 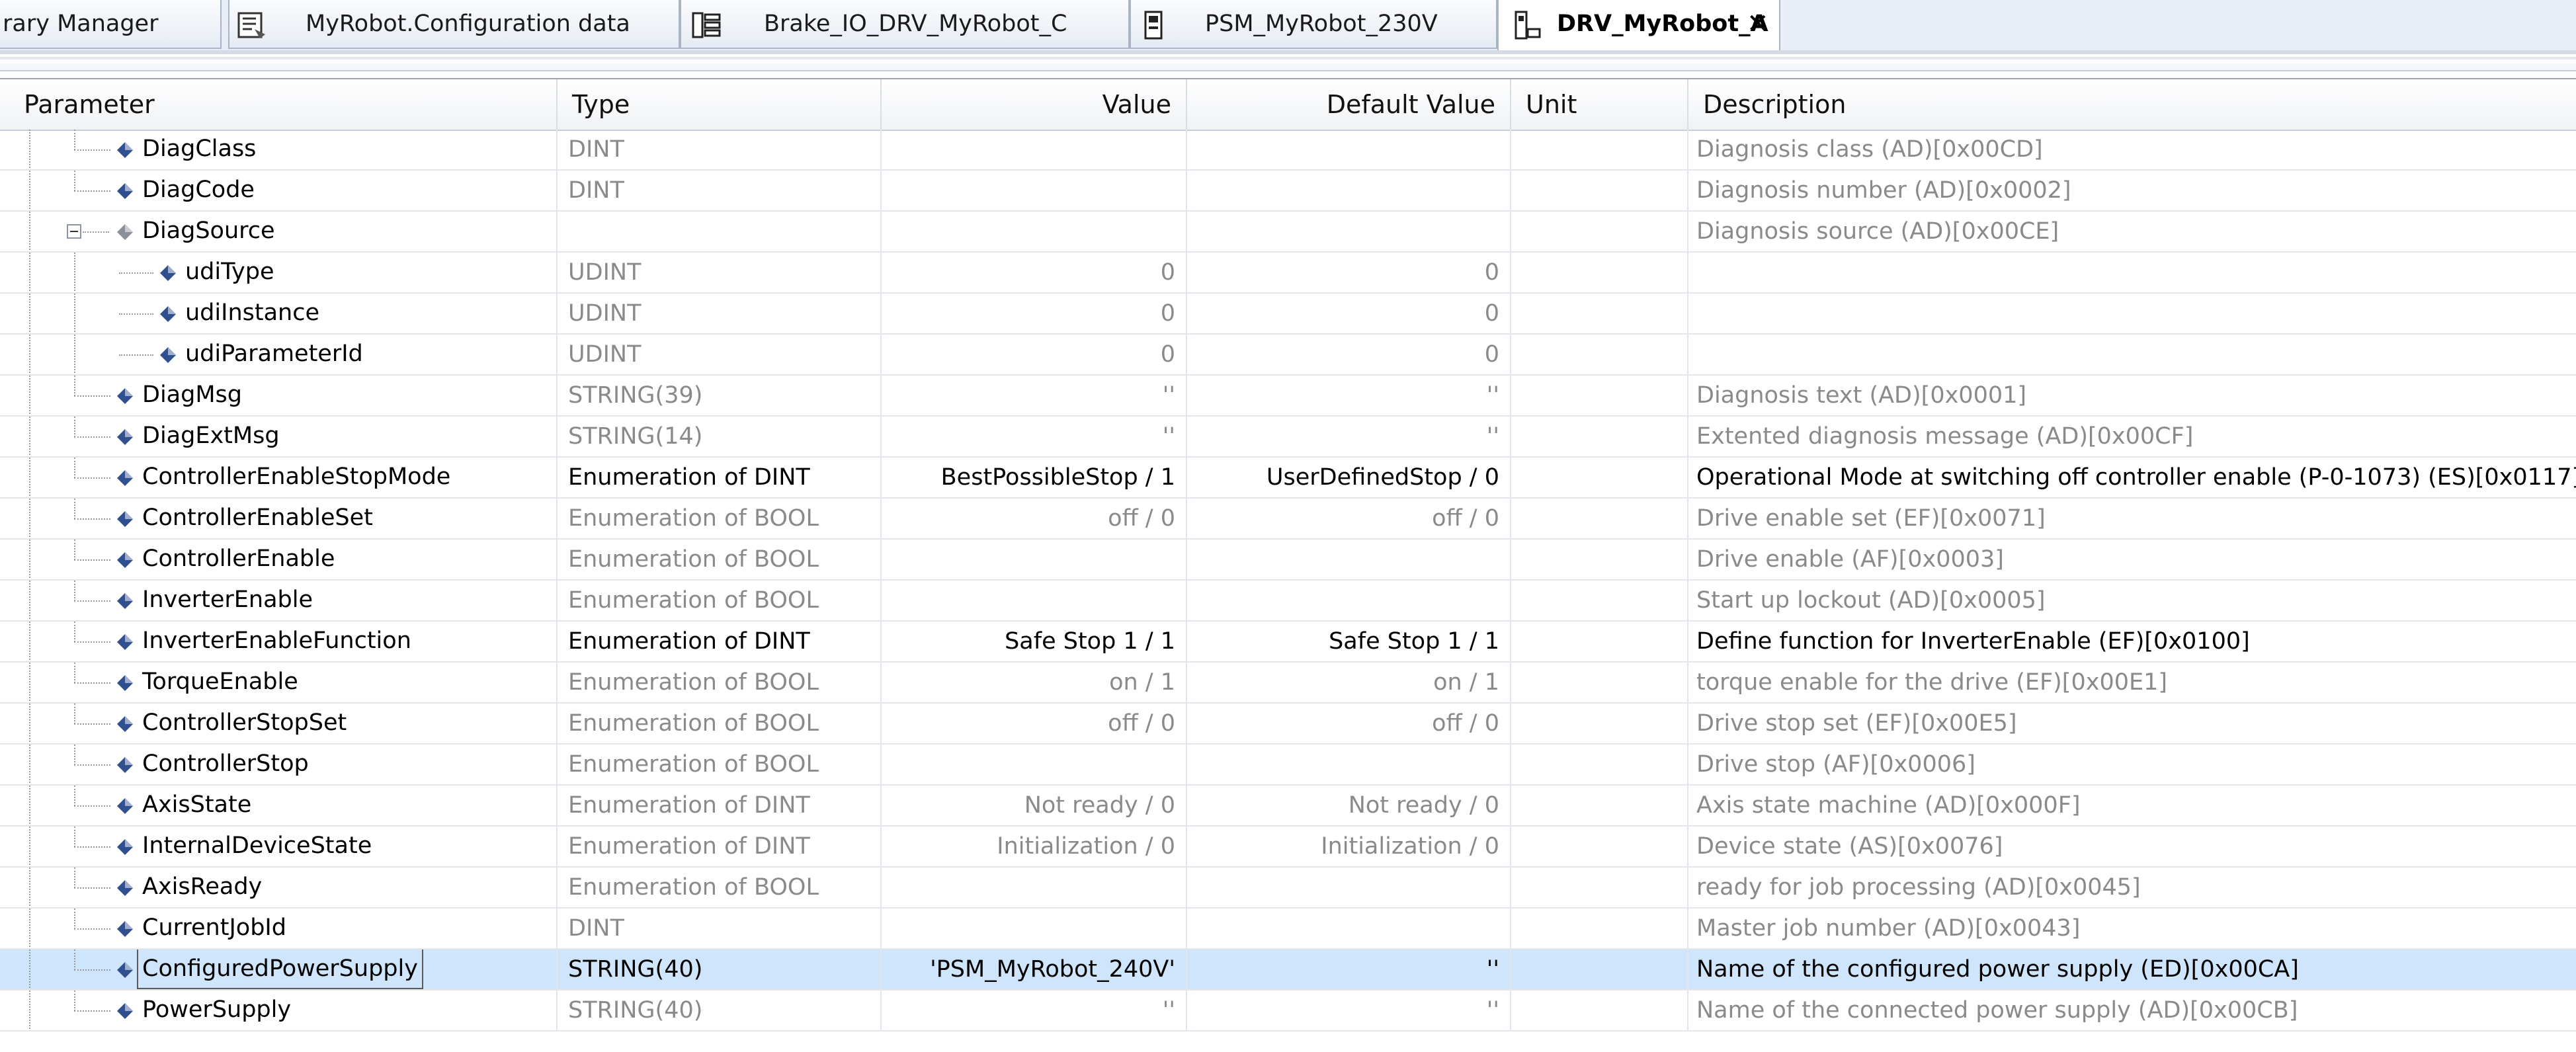 I want to click on value-cell: BestPossibleStop / 1, so click(x=1034, y=477).